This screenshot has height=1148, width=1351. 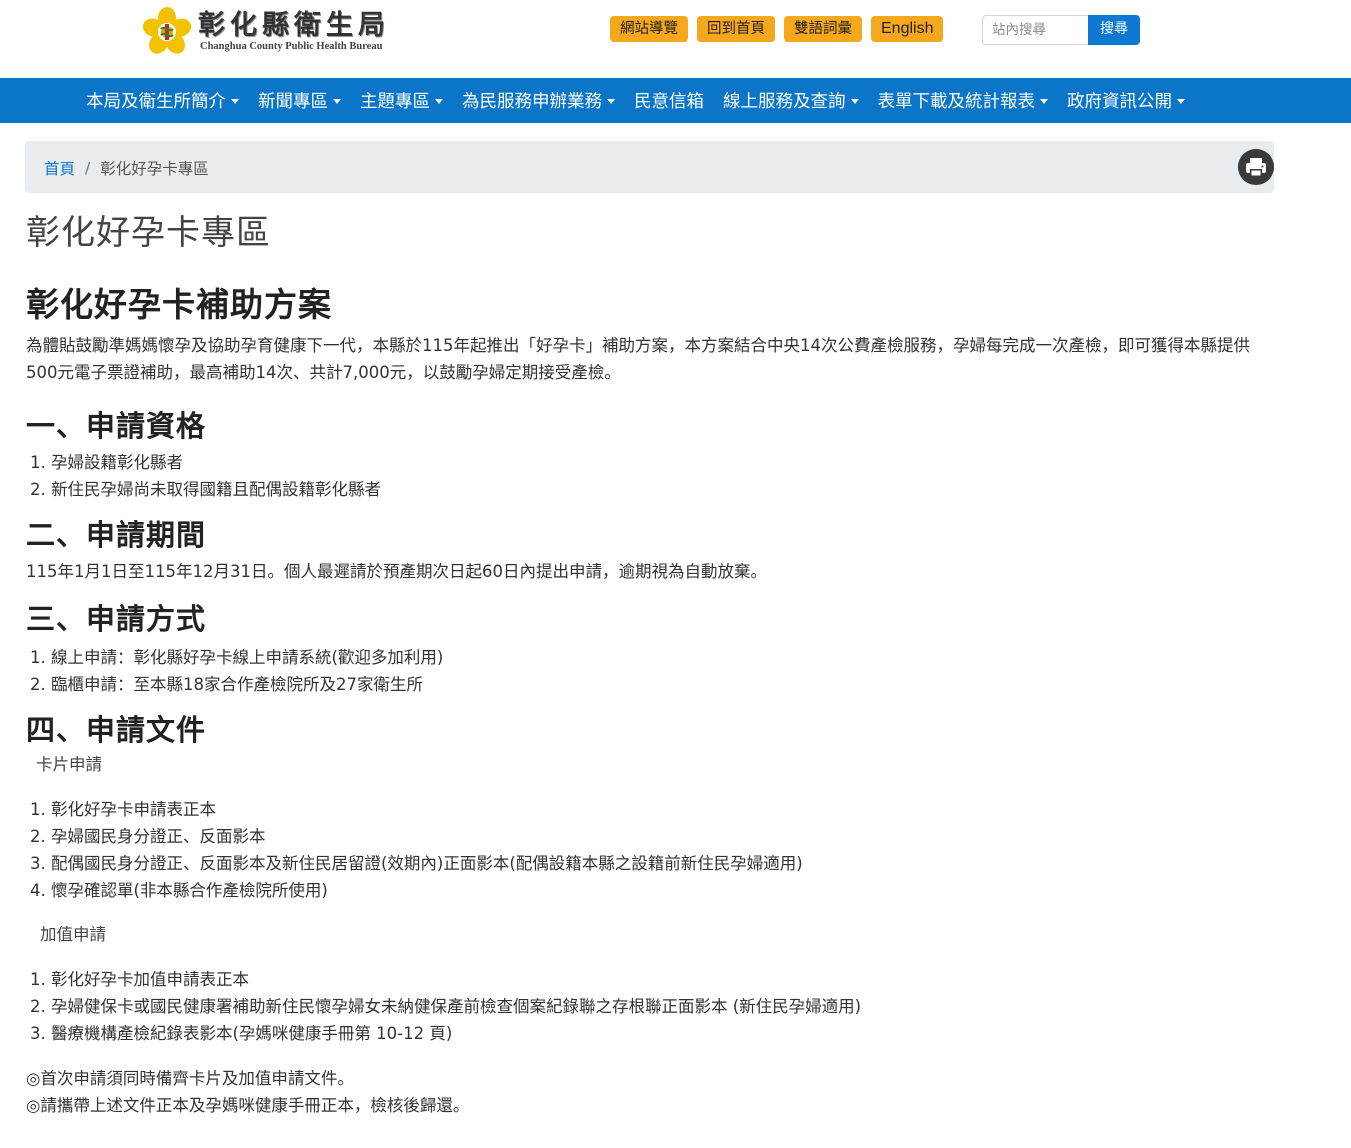 What do you see at coordinates (1256, 167) in the screenshot?
I see `printer-icon` at bounding box center [1256, 167].